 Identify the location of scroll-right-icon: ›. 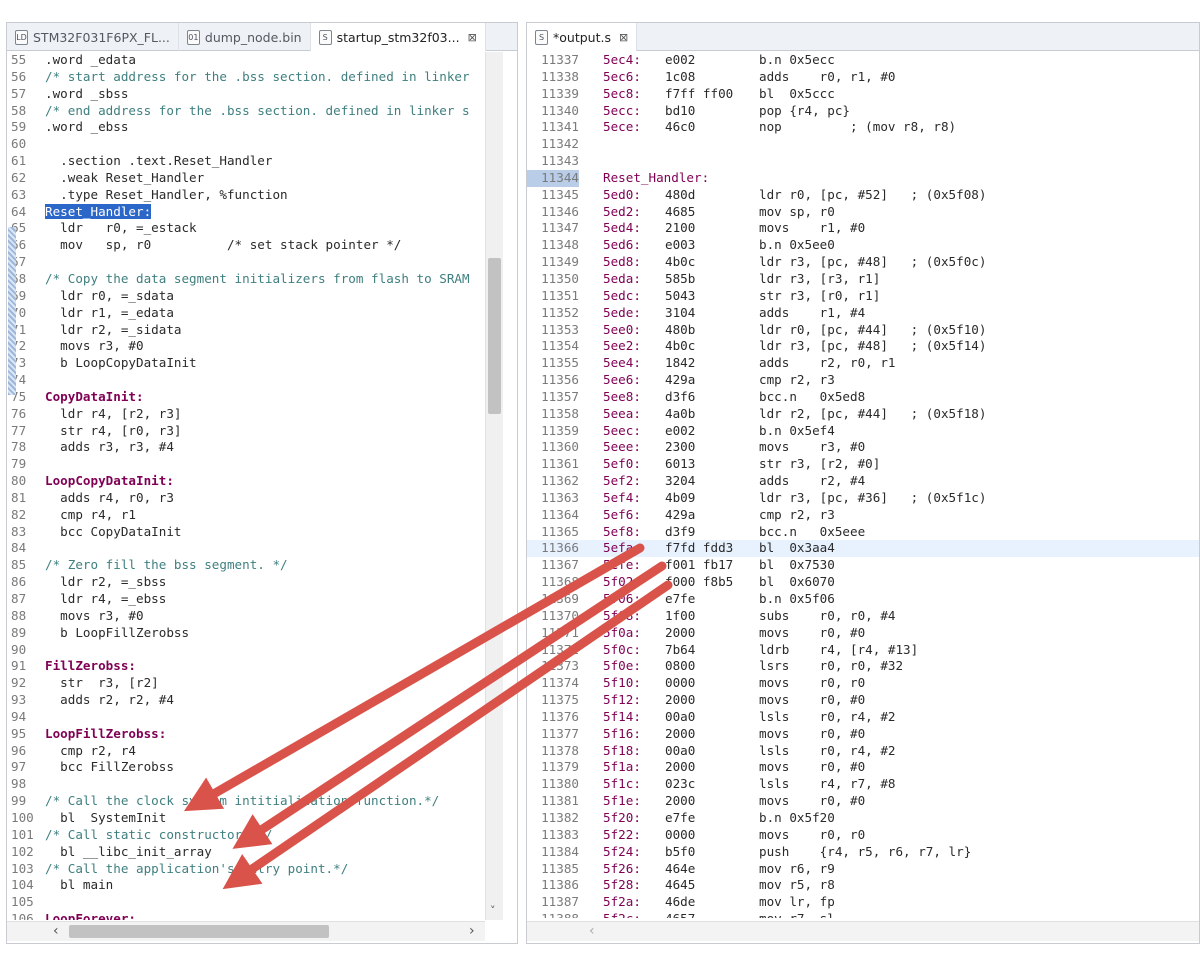
(472, 931).